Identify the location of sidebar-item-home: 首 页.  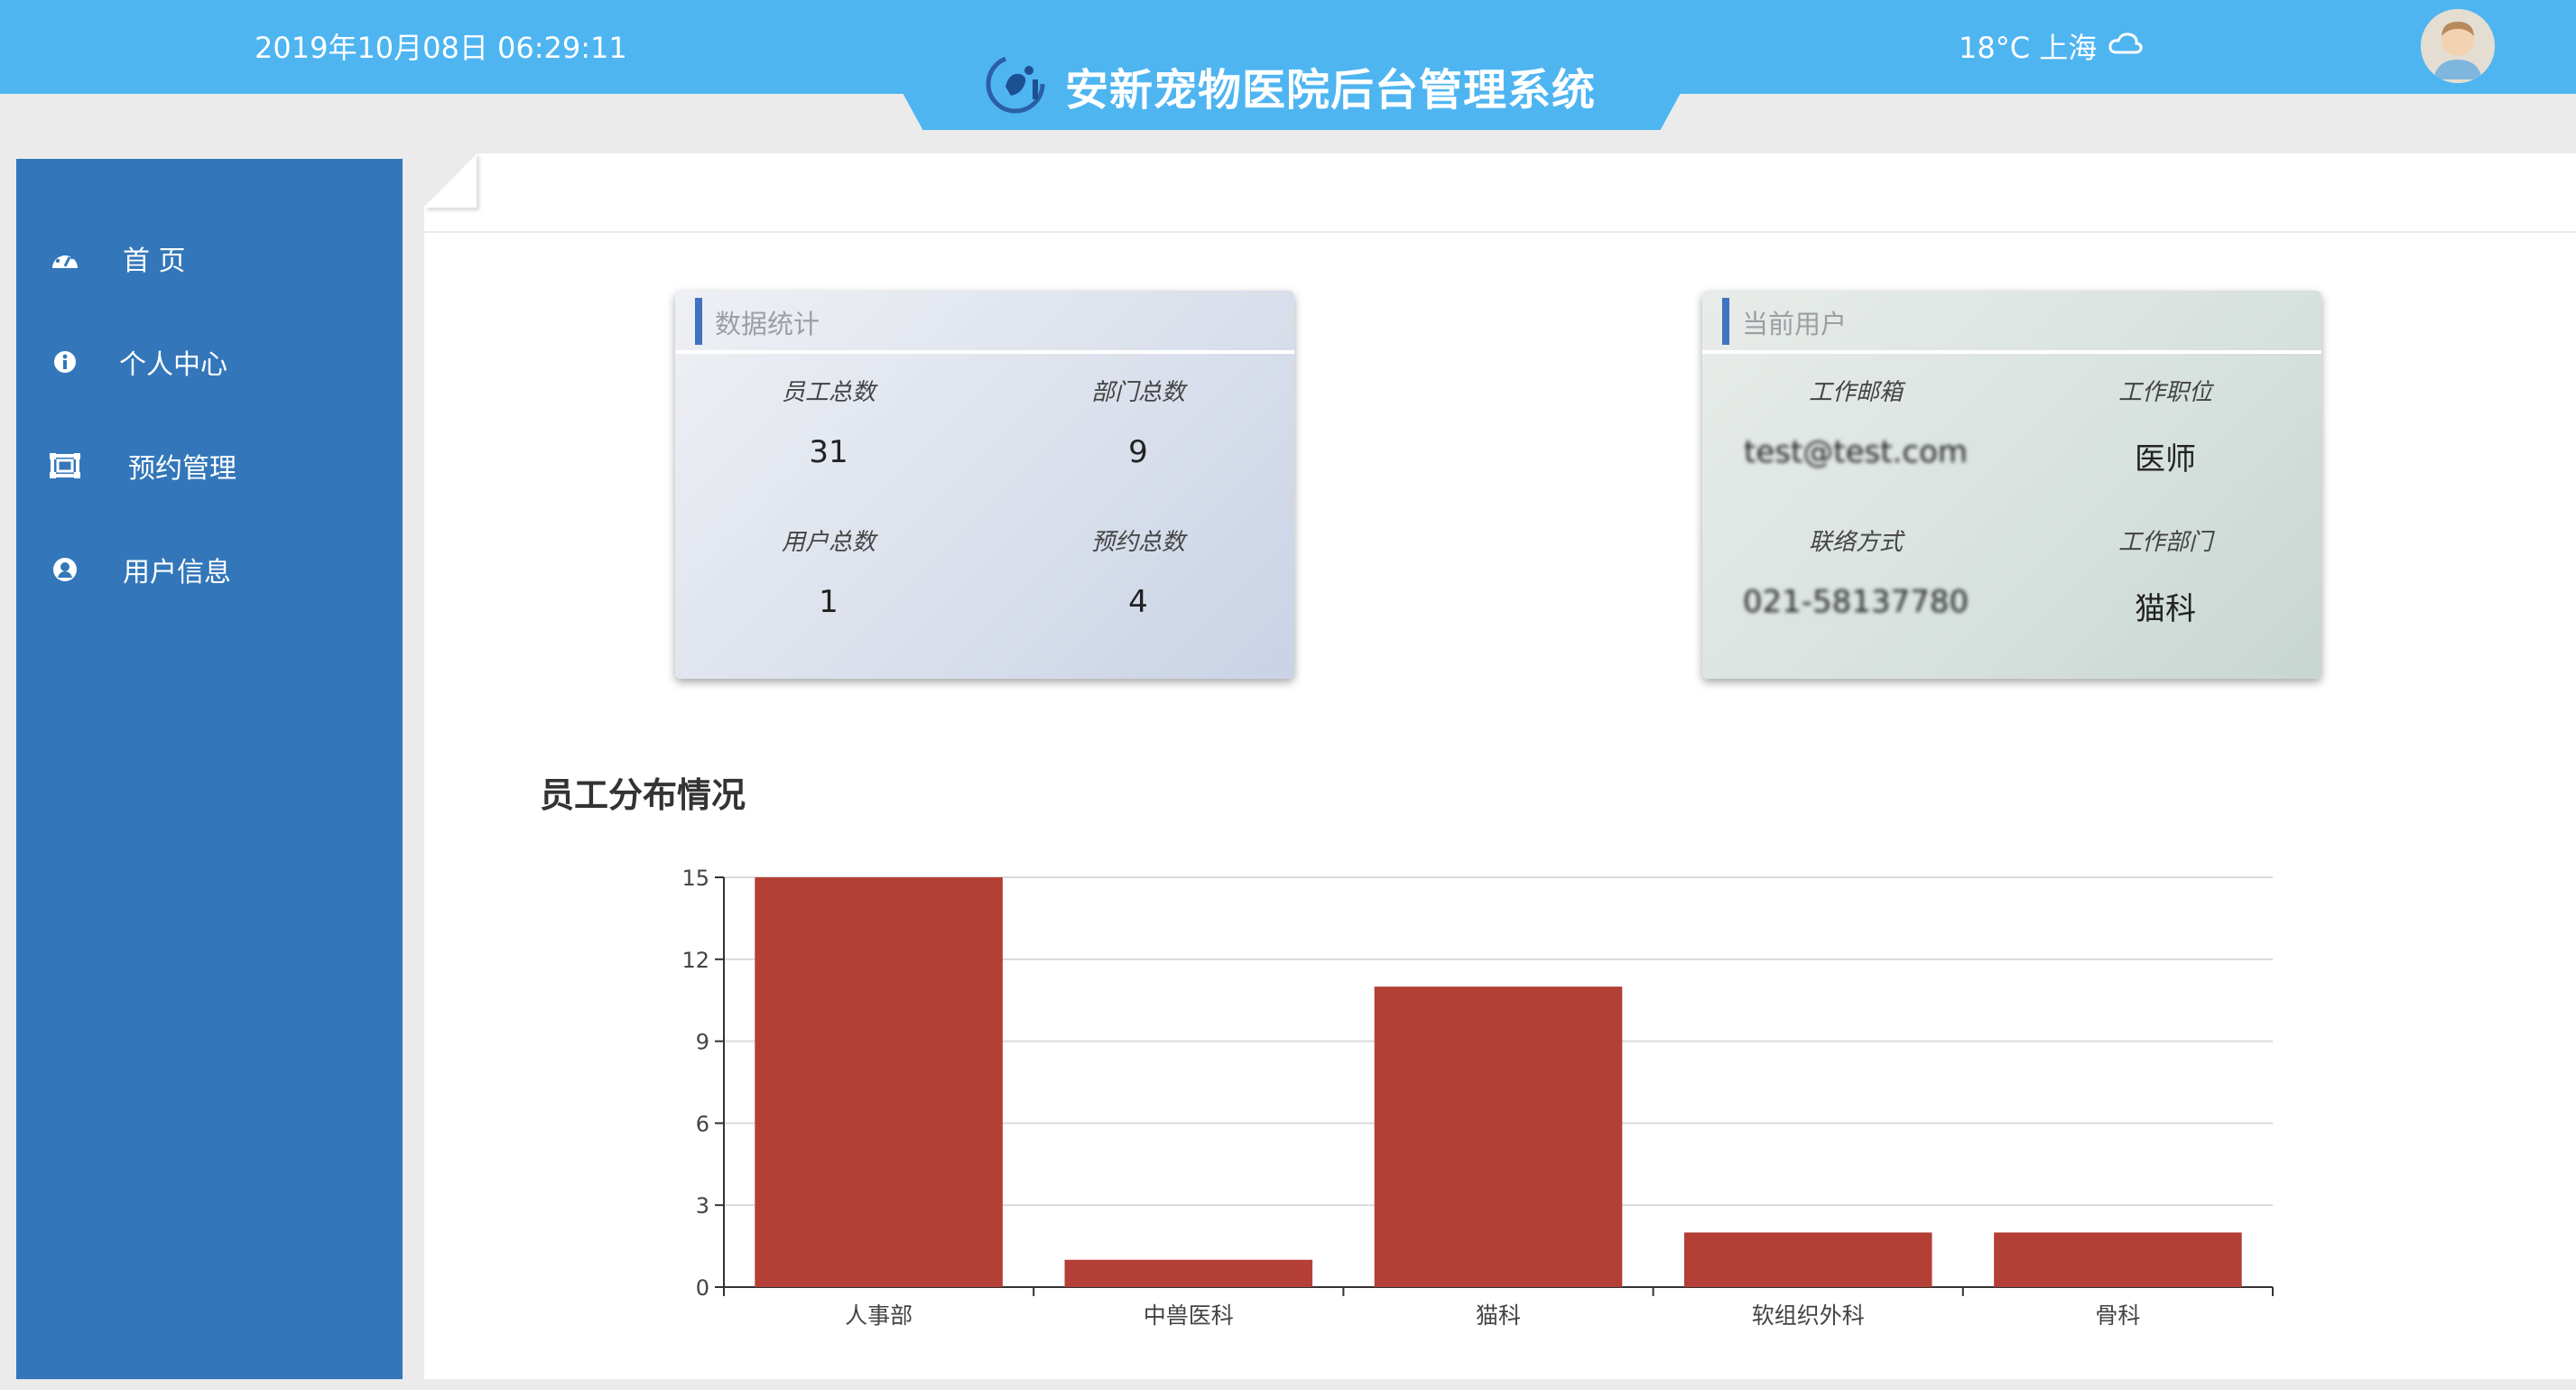
(209, 258).